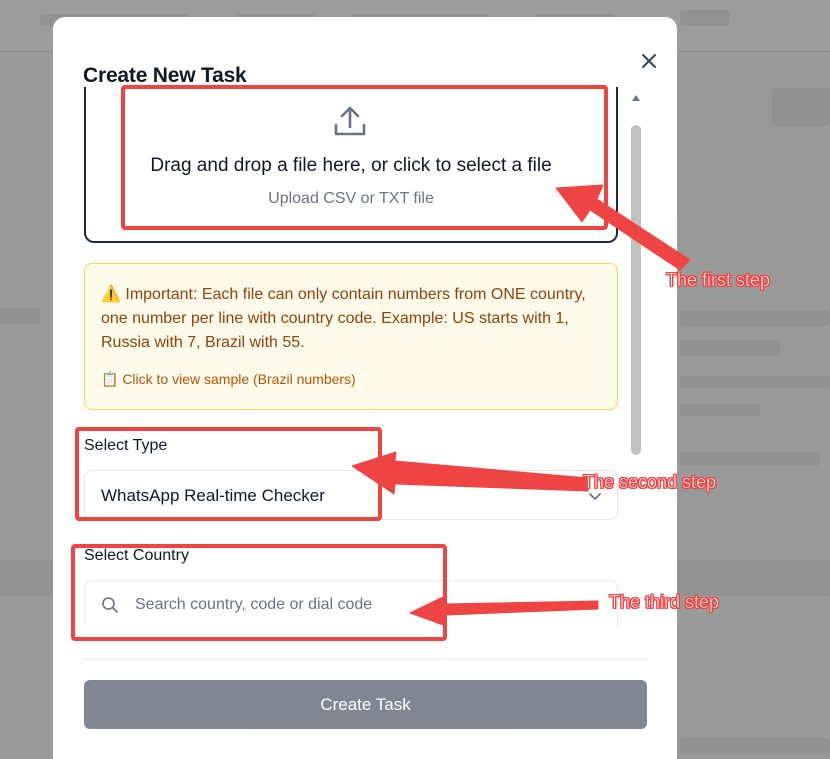 This screenshot has width=830, height=759. I want to click on footer-divider, so click(365, 659).